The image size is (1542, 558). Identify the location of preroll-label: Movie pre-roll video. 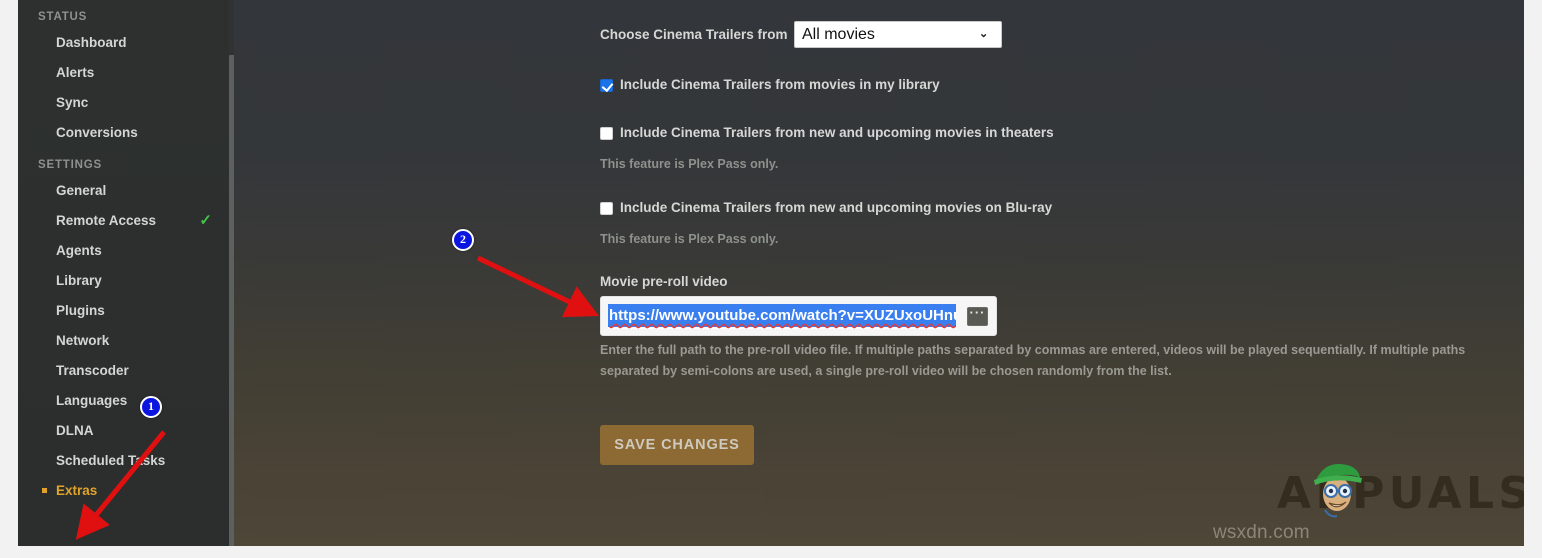
(664, 281).